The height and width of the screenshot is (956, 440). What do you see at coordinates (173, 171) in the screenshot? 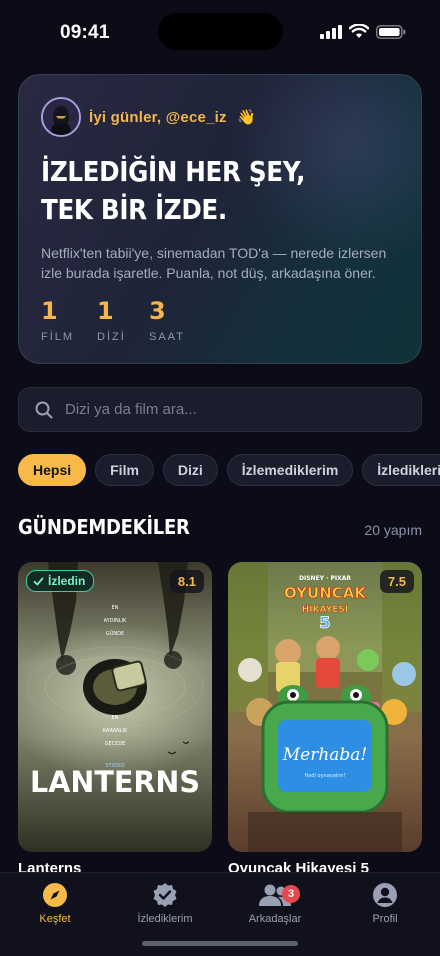
I see `hero-title-line-1: İZLEDİĞİN HER ŞEY,` at bounding box center [173, 171].